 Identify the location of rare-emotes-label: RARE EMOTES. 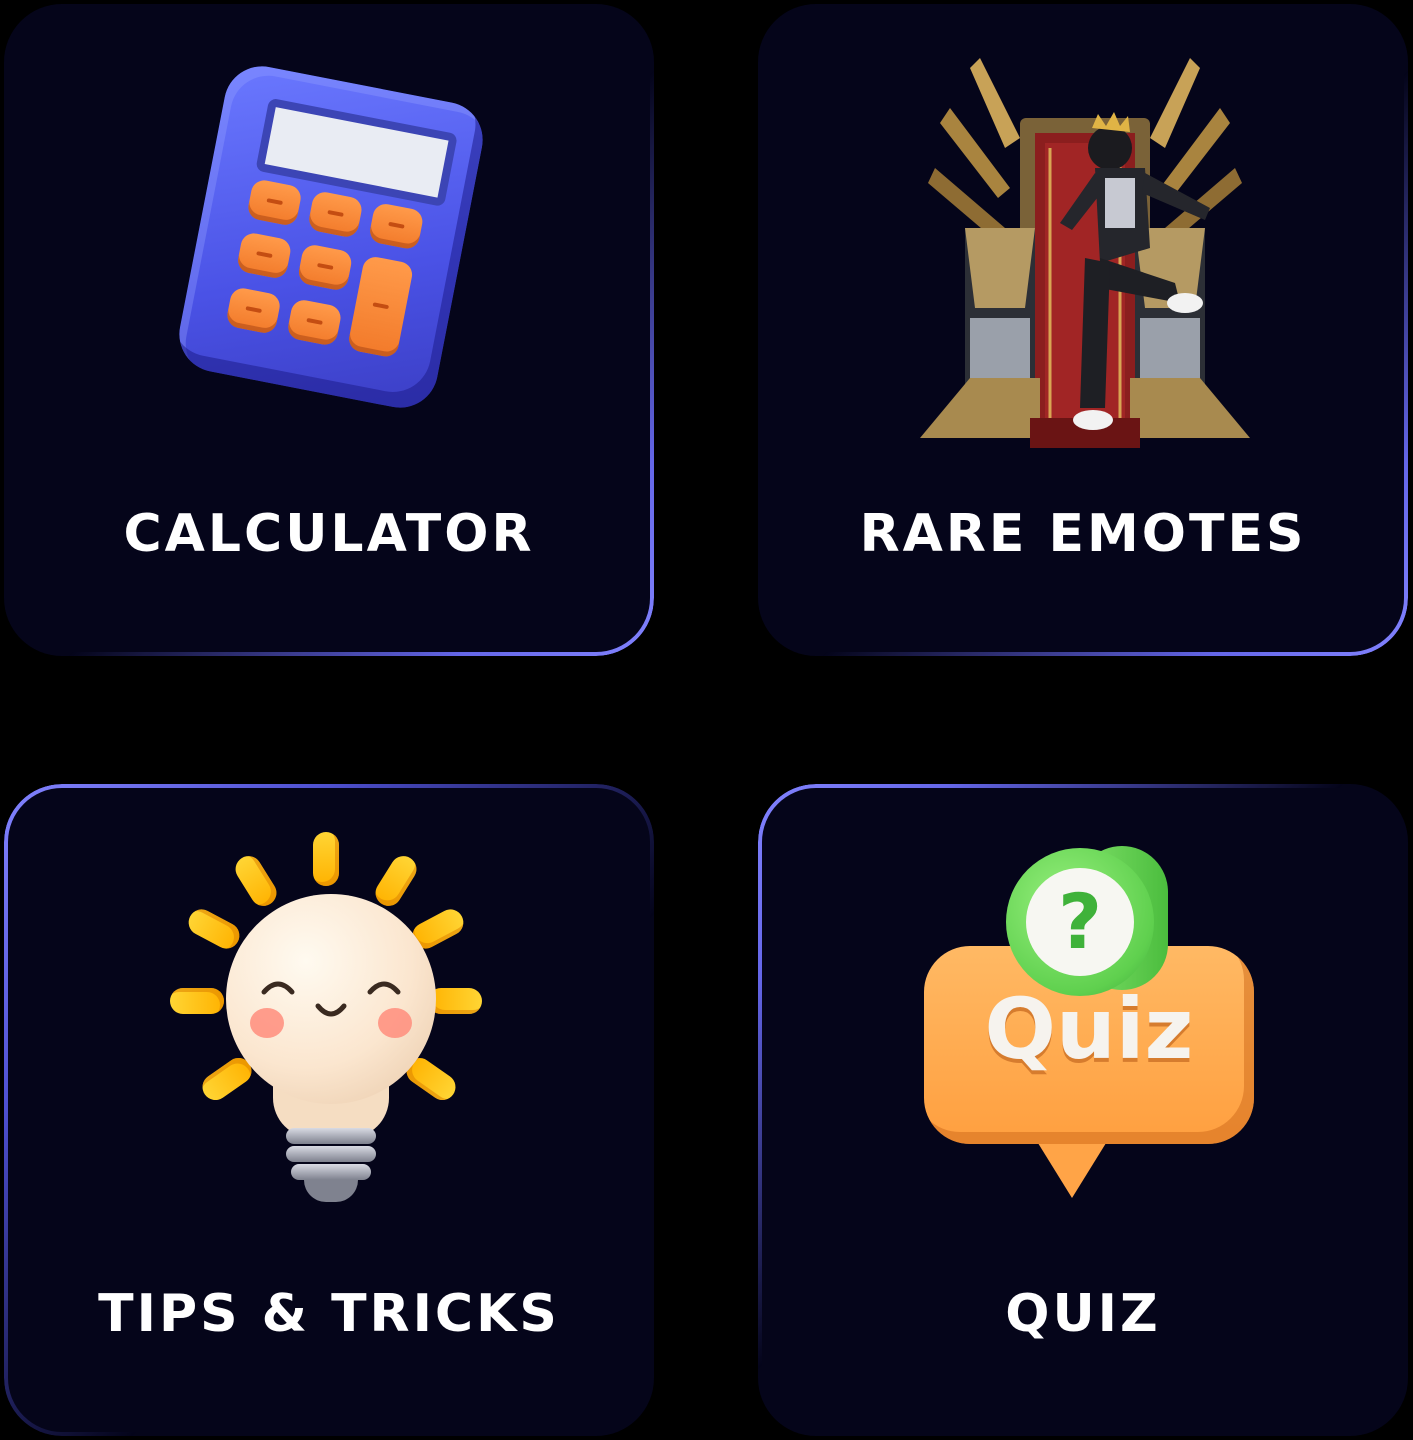
(1083, 534).